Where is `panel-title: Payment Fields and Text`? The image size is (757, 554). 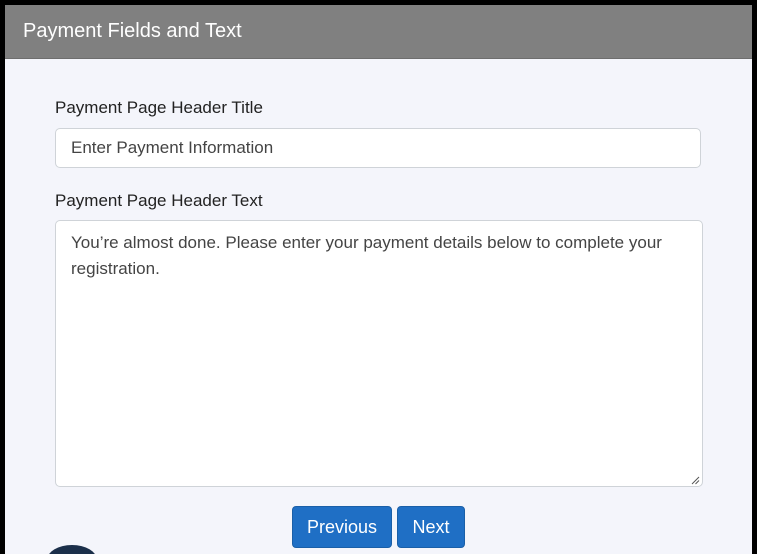
panel-title: Payment Fields and Text is located at coordinates (132, 31).